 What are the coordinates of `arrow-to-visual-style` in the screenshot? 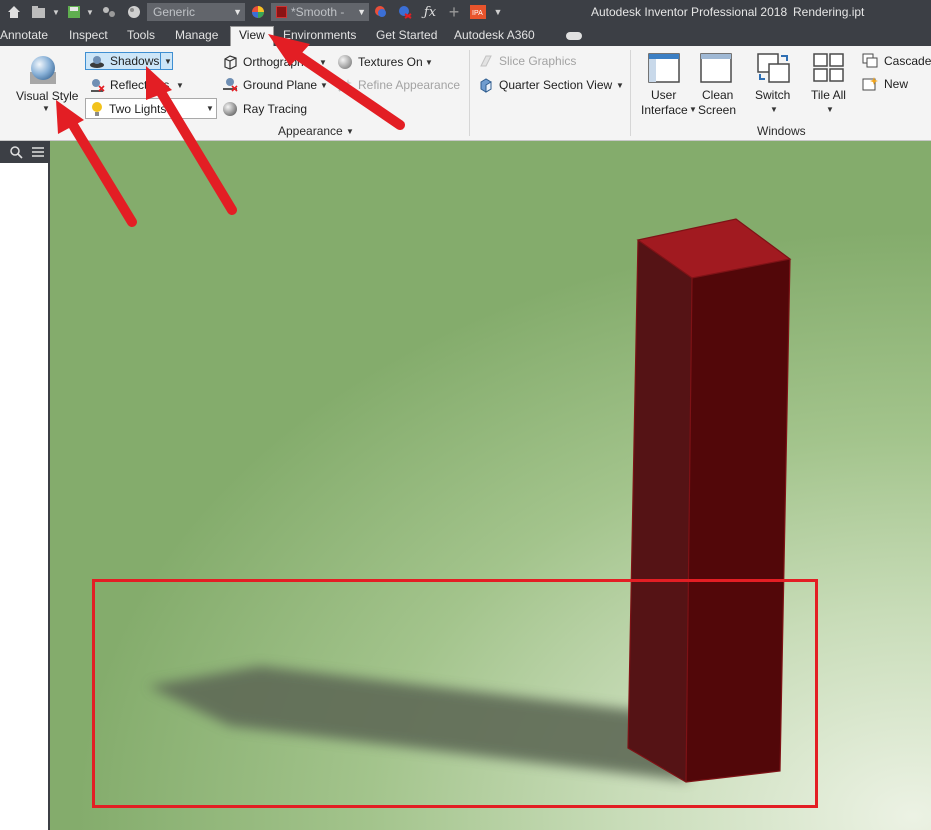 It's located at (101, 171).